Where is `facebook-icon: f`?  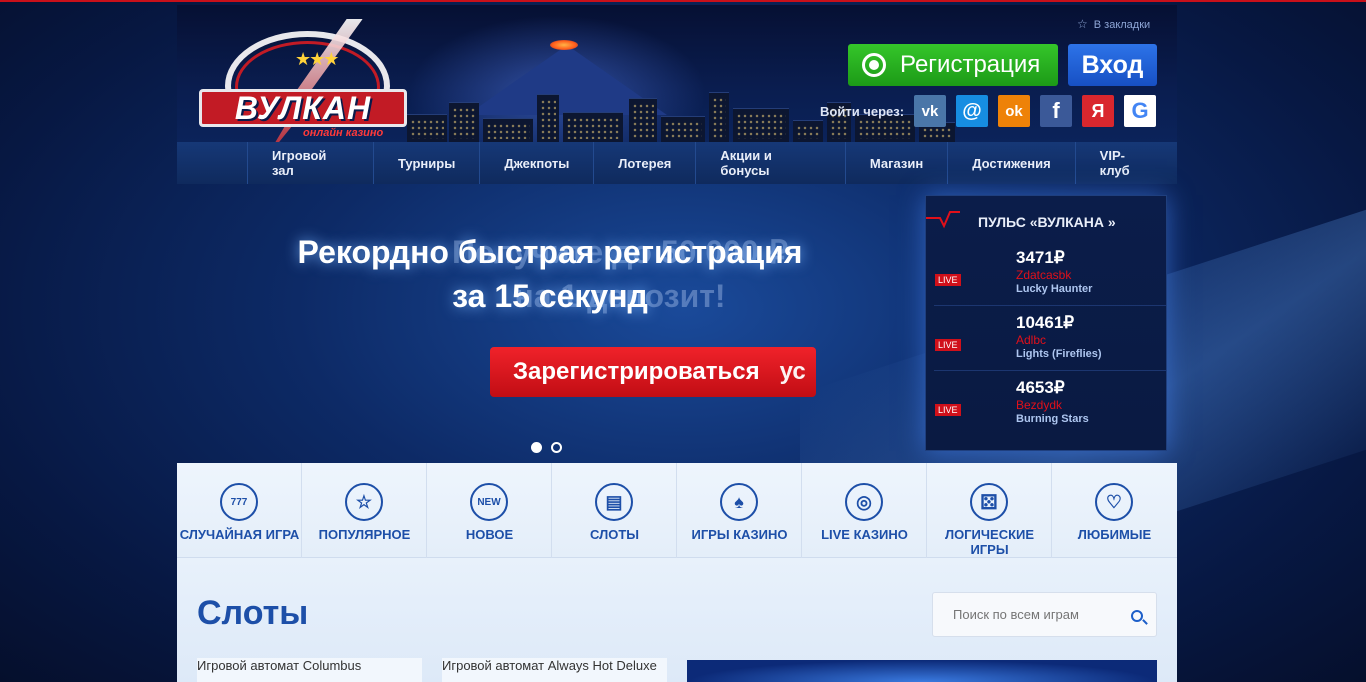 facebook-icon: f is located at coordinates (1056, 111).